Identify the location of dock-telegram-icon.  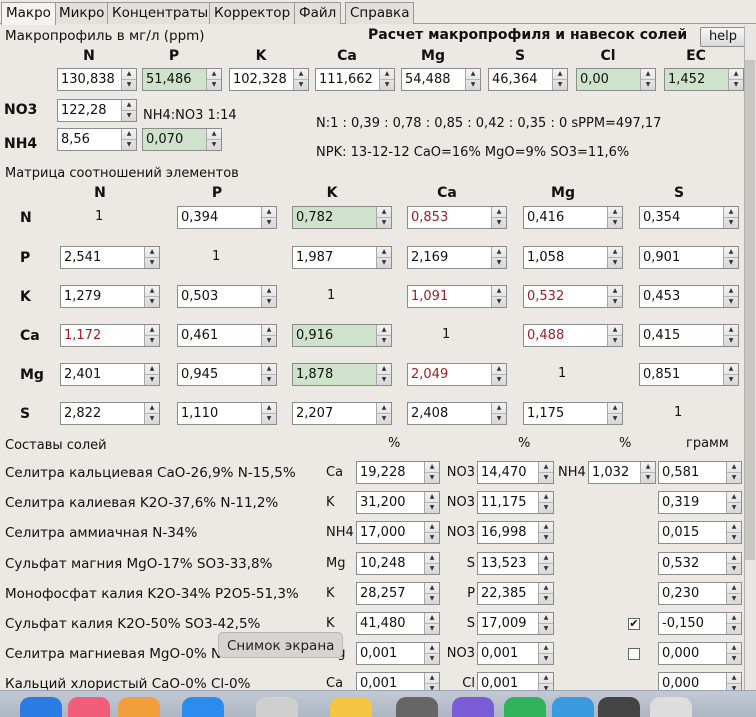
(573, 707).